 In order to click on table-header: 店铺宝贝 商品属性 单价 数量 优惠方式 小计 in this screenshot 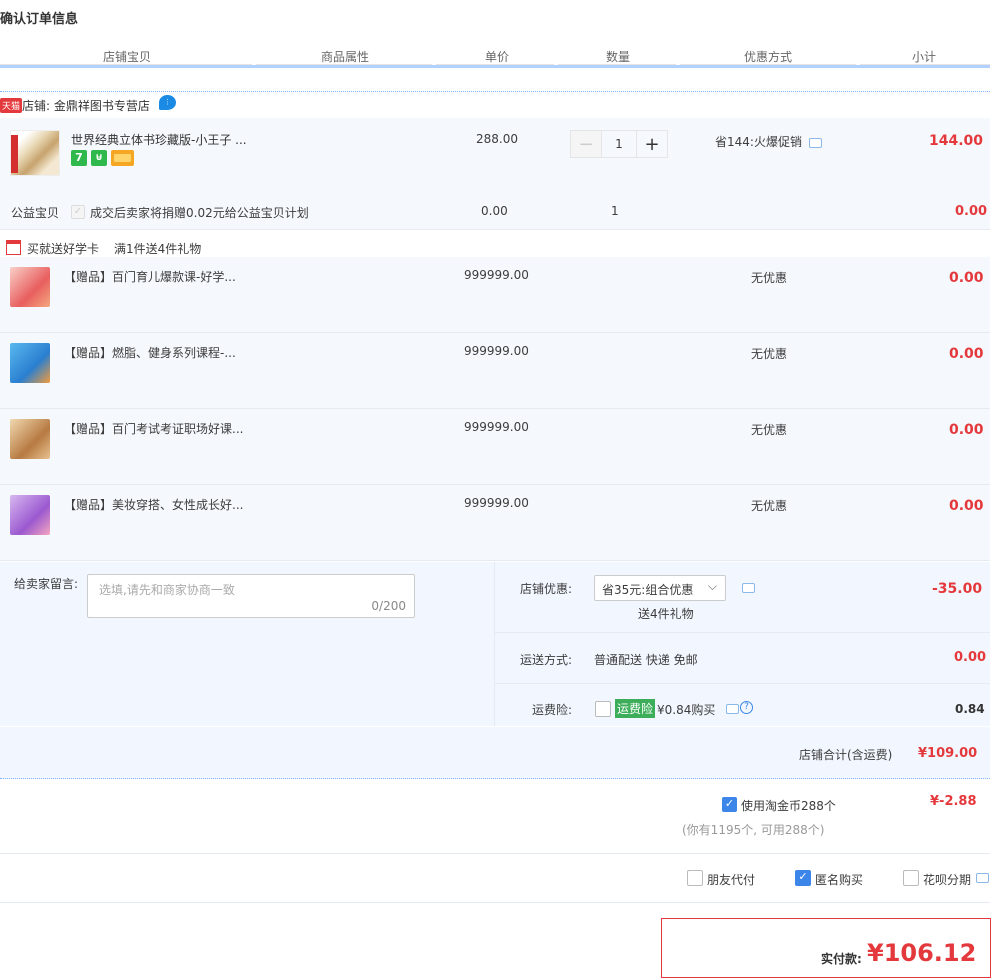, I will do `click(495, 57)`.